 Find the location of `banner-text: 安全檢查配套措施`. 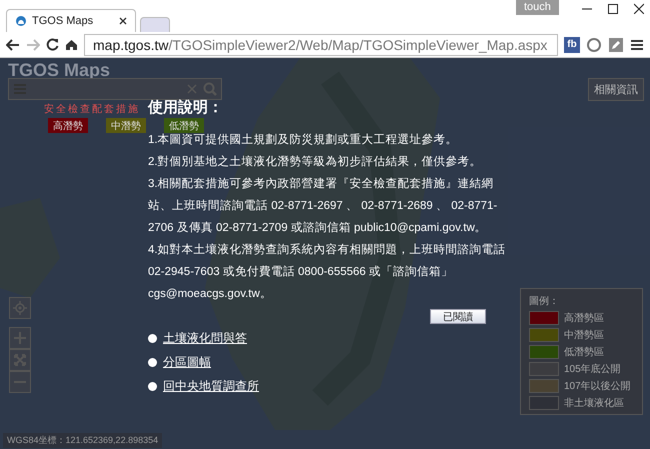

banner-text: 安全檢查配套措施 is located at coordinates (92, 109).